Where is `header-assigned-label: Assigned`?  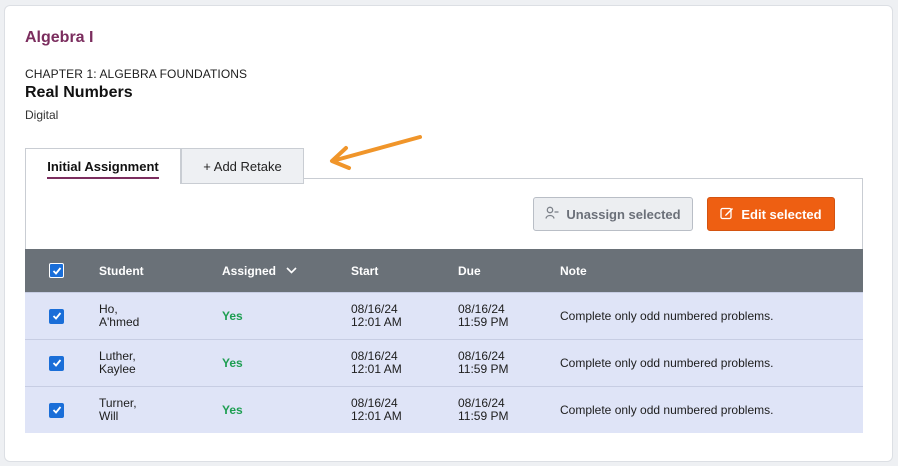 header-assigned-label: Assigned is located at coordinates (249, 270).